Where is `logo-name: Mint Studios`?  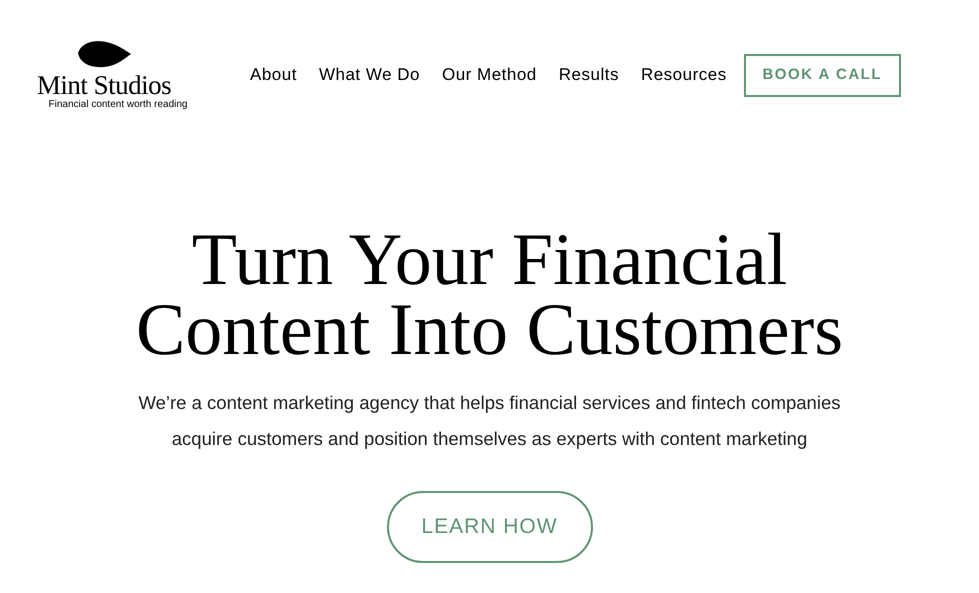 logo-name: Mint Studios is located at coordinates (104, 85).